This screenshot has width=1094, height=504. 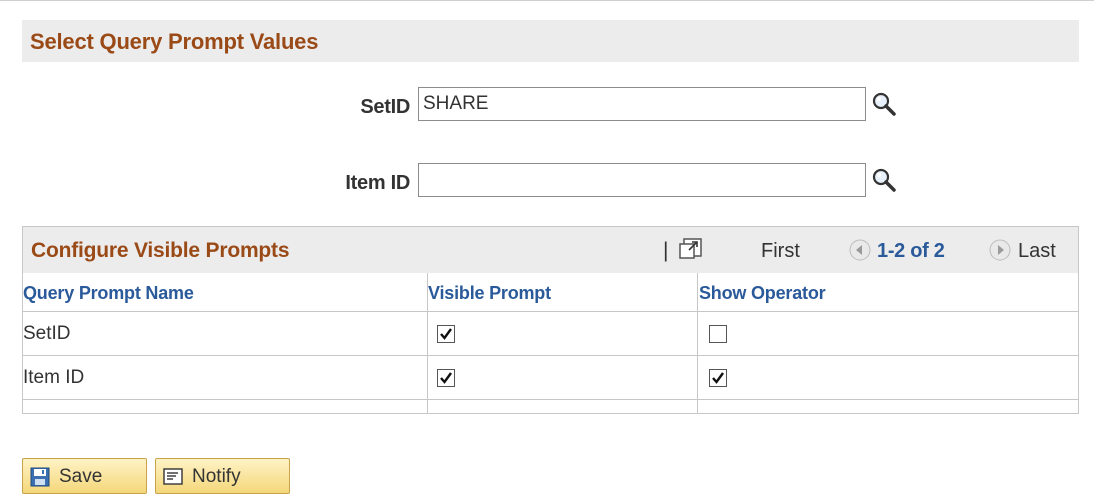 I want to click on prompt-name-cell: SetID, so click(x=47, y=333).